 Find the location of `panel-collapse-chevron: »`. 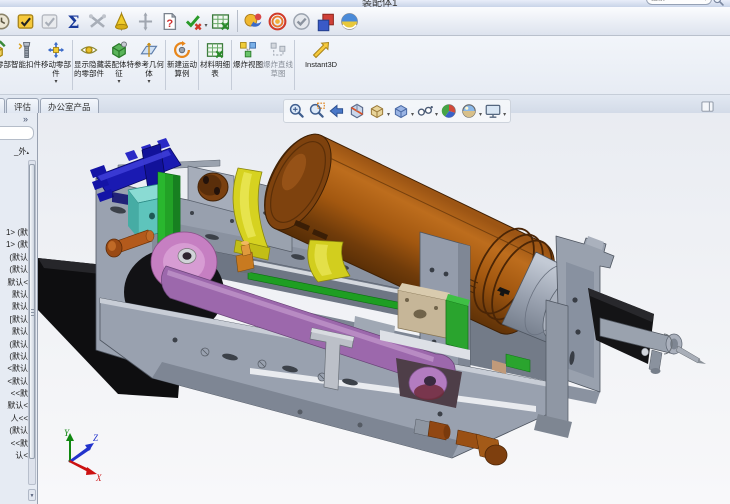

panel-collapse-chevron: » is located at coordinates (25, 119).